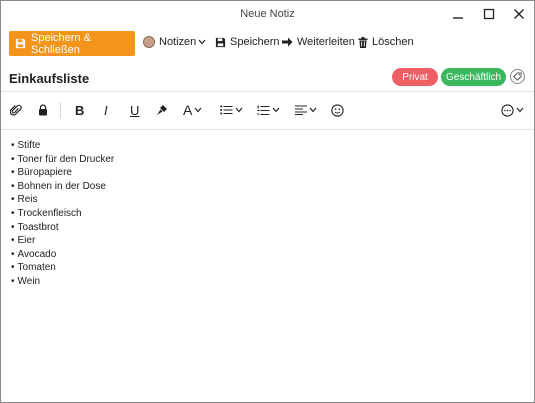 Image resolution: width=535 pixels, height=403 pixels. I want to click on numbered-list-icon, so click(263, 110).